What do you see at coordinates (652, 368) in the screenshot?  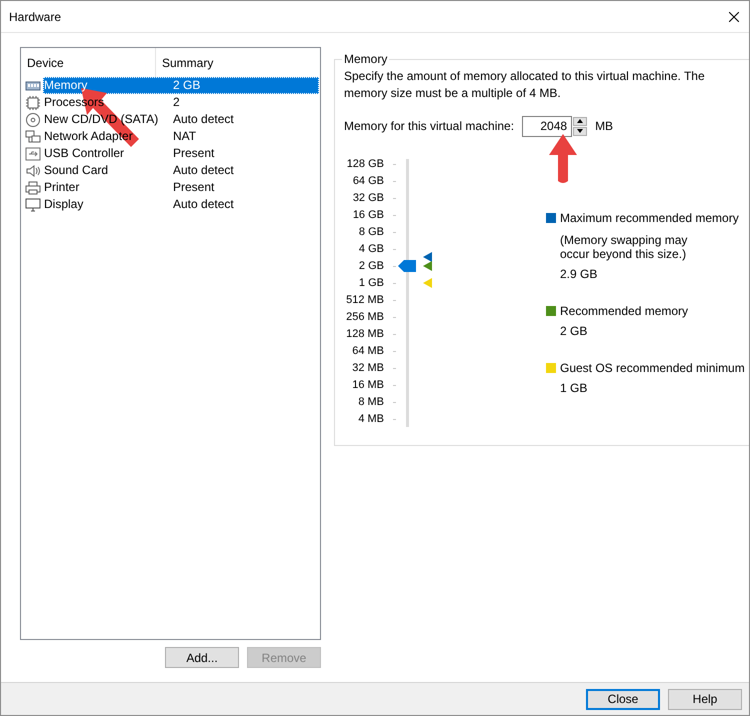 I see `legend-label: Guest OS recommended minimum` at bounding box center [652, 368].